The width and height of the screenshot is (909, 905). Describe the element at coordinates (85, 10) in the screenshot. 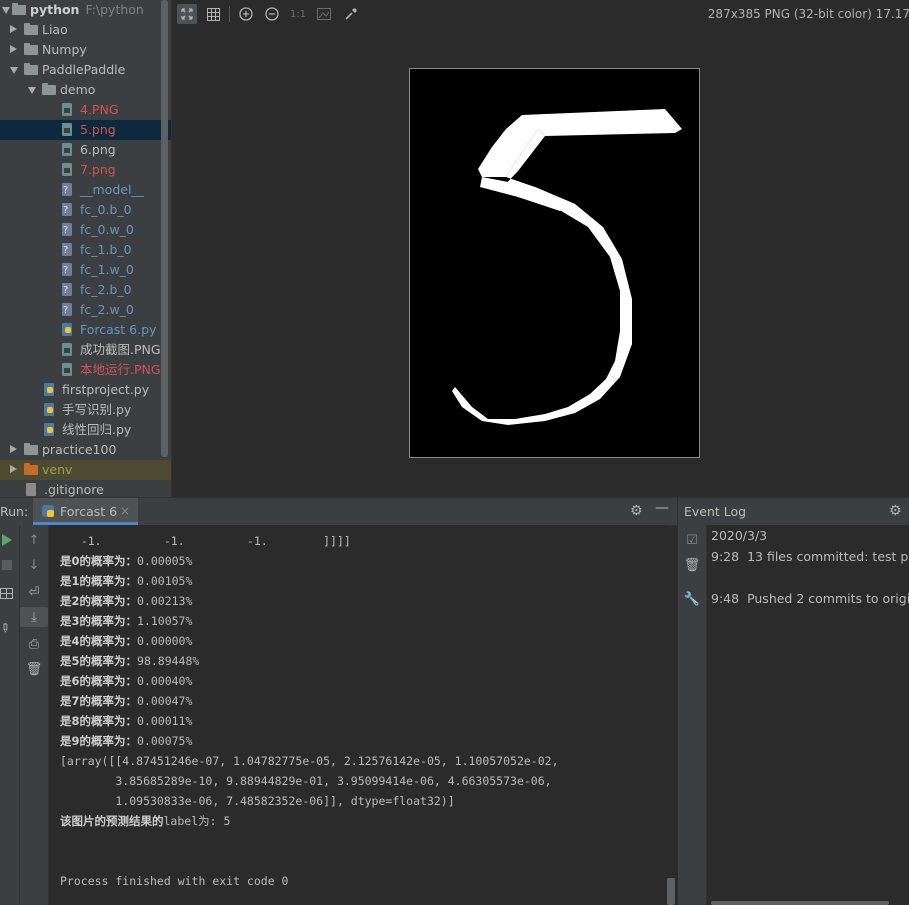

I see `tree-root-python: python F:\python` at that location.